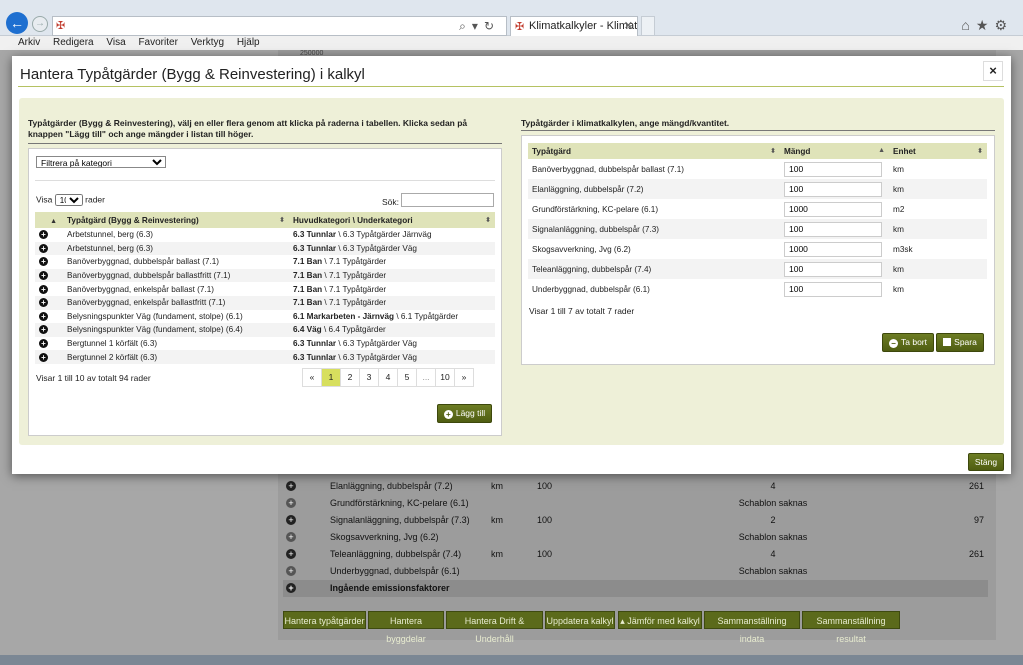 The width and height of the screenshot is (1023, 665). What do you see at coordinates (757, 209) in the screenshot?
I see `table-row: Grundförstärkning, KC-pelare (6.1) m2` at bounding box center [757, 209].